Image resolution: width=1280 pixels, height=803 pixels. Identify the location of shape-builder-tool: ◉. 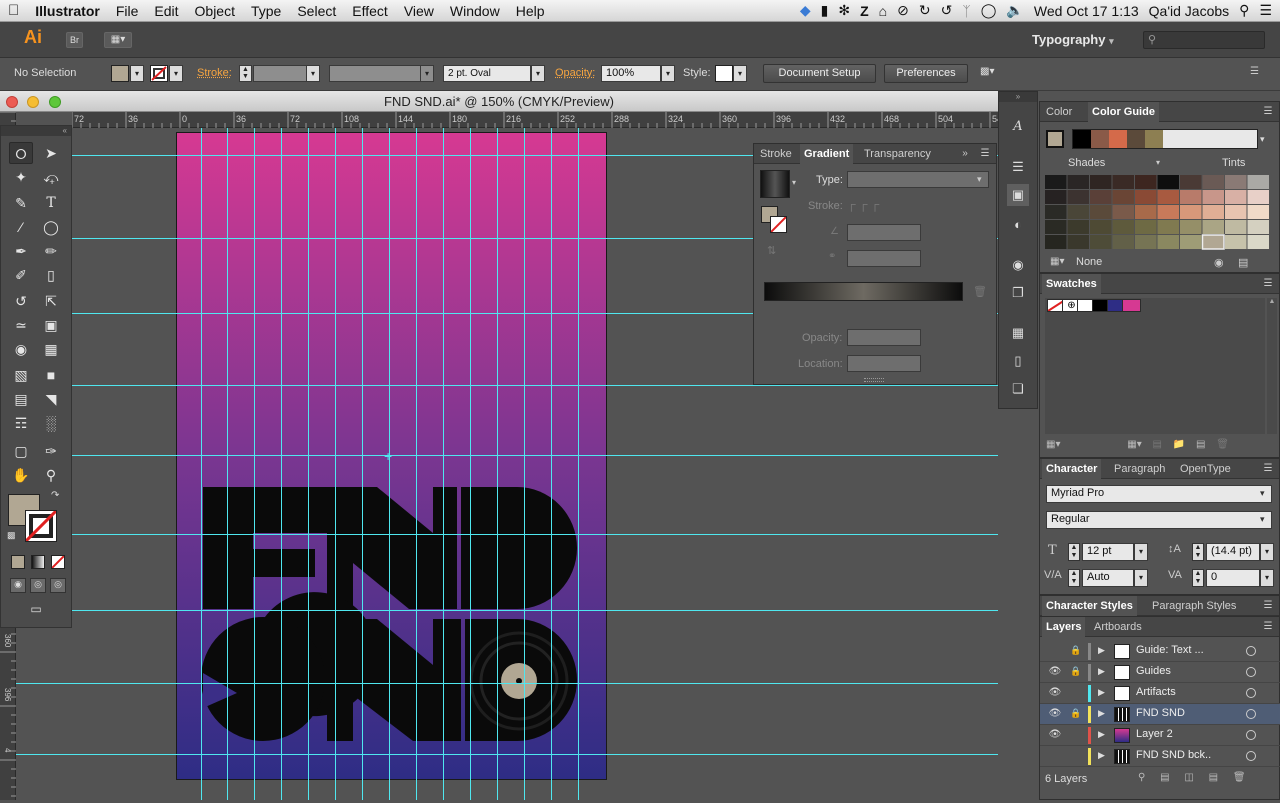
(21, 349).